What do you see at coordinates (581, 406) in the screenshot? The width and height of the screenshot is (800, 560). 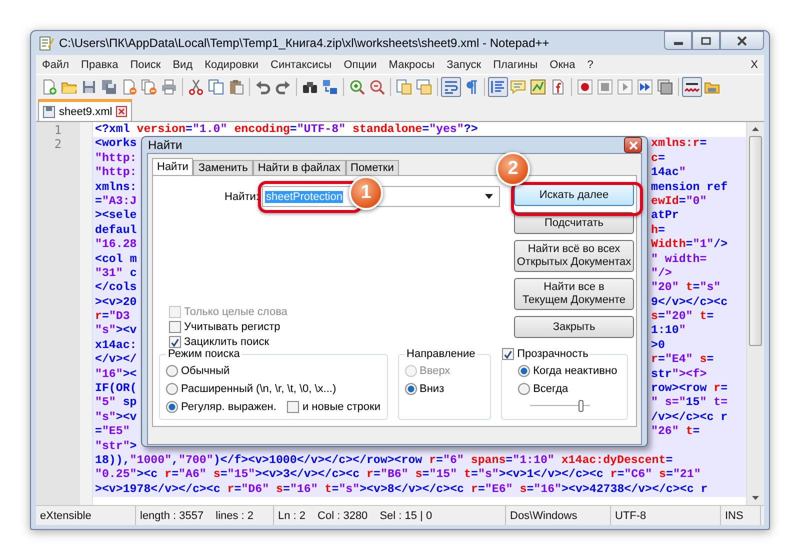 I see `slider-thumb` at bounding box center [581, 406].